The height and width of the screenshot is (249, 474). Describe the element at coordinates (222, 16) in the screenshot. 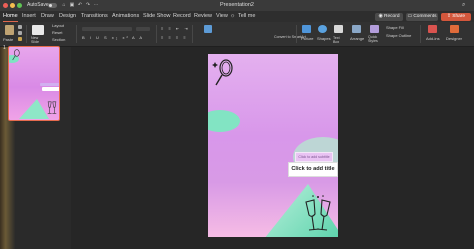

I see `tab-view: View` at that location.